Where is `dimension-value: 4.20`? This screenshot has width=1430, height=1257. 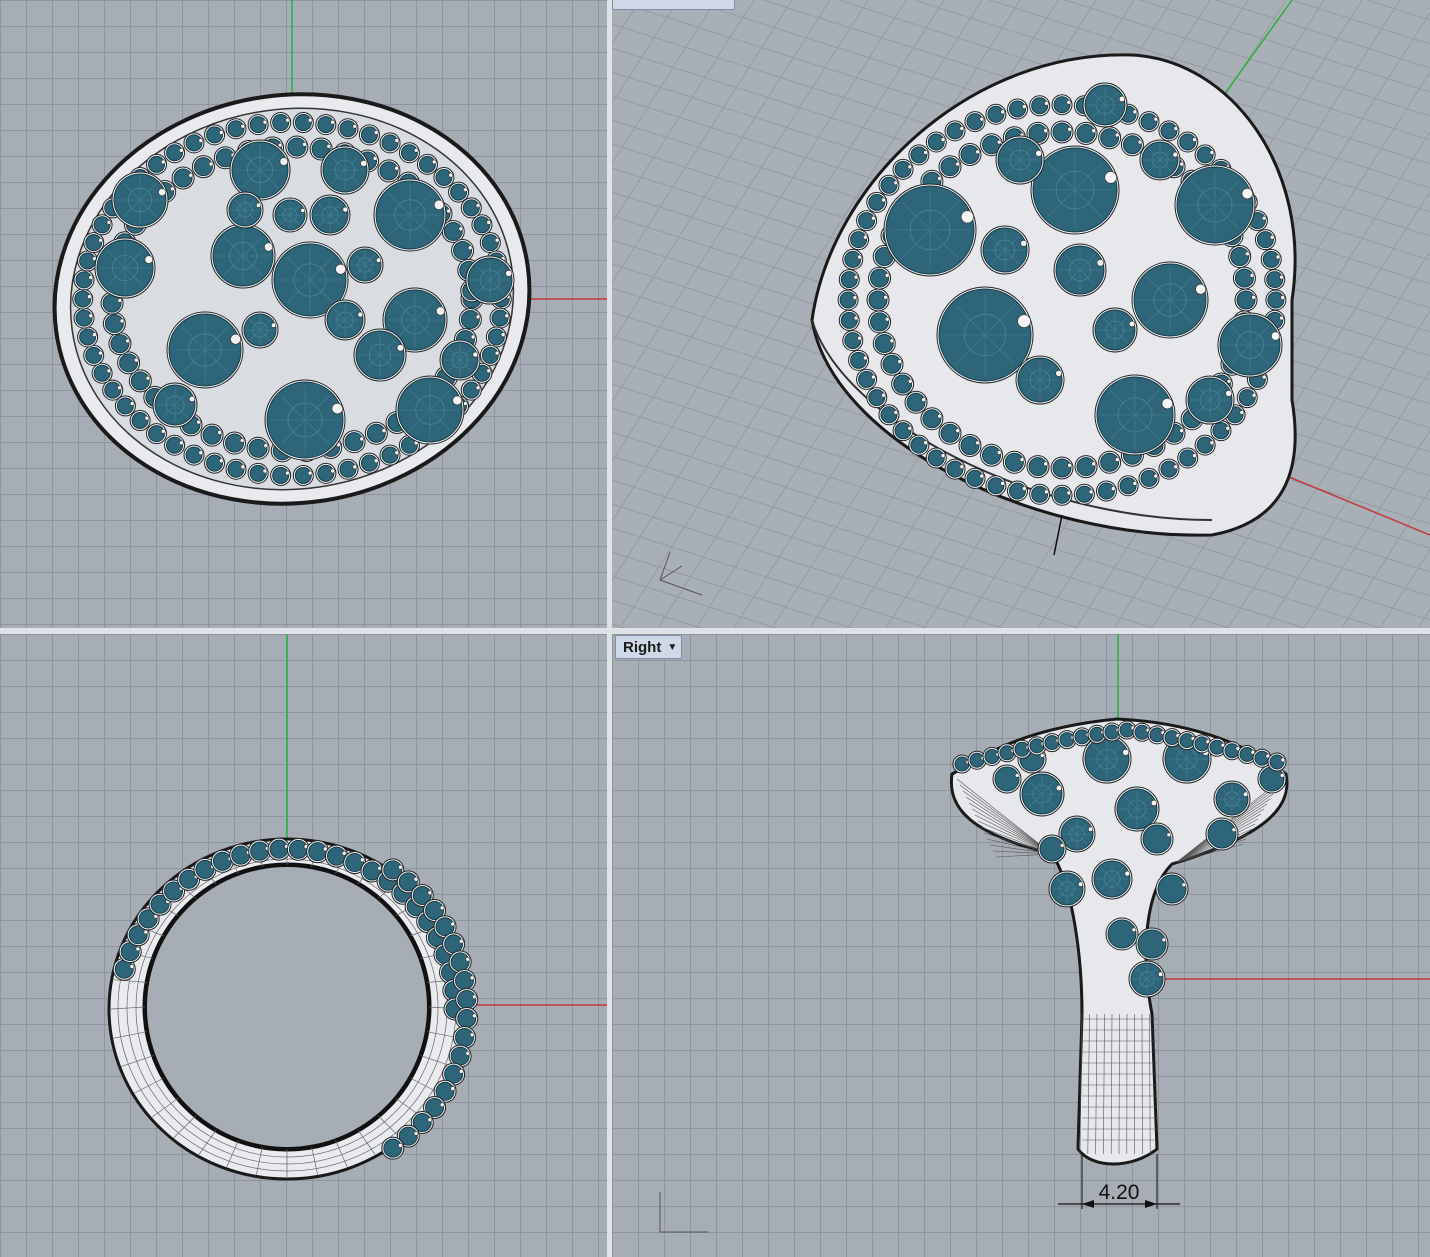 dimension-value: 4.20 is located at coordinates (1119, 1192).